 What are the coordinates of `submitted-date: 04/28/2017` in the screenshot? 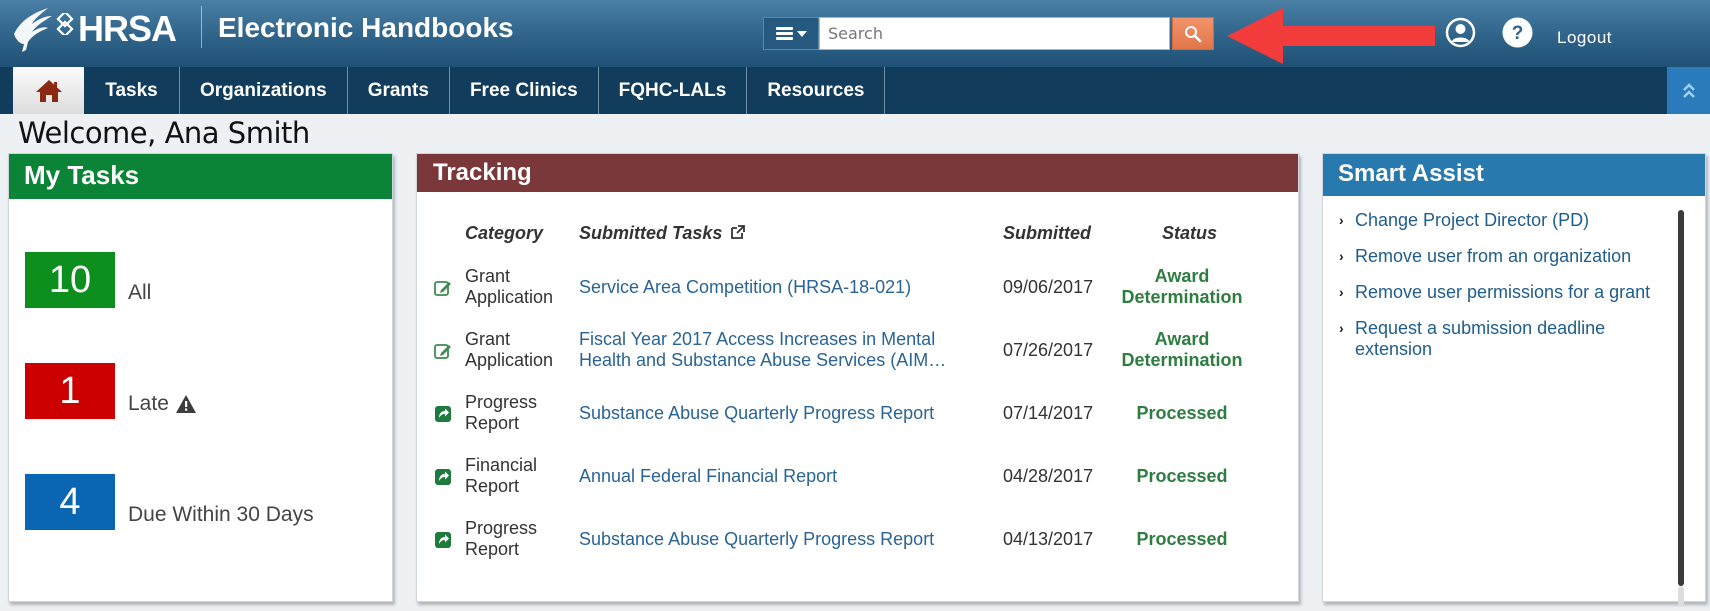 It's located at (1048, 476).